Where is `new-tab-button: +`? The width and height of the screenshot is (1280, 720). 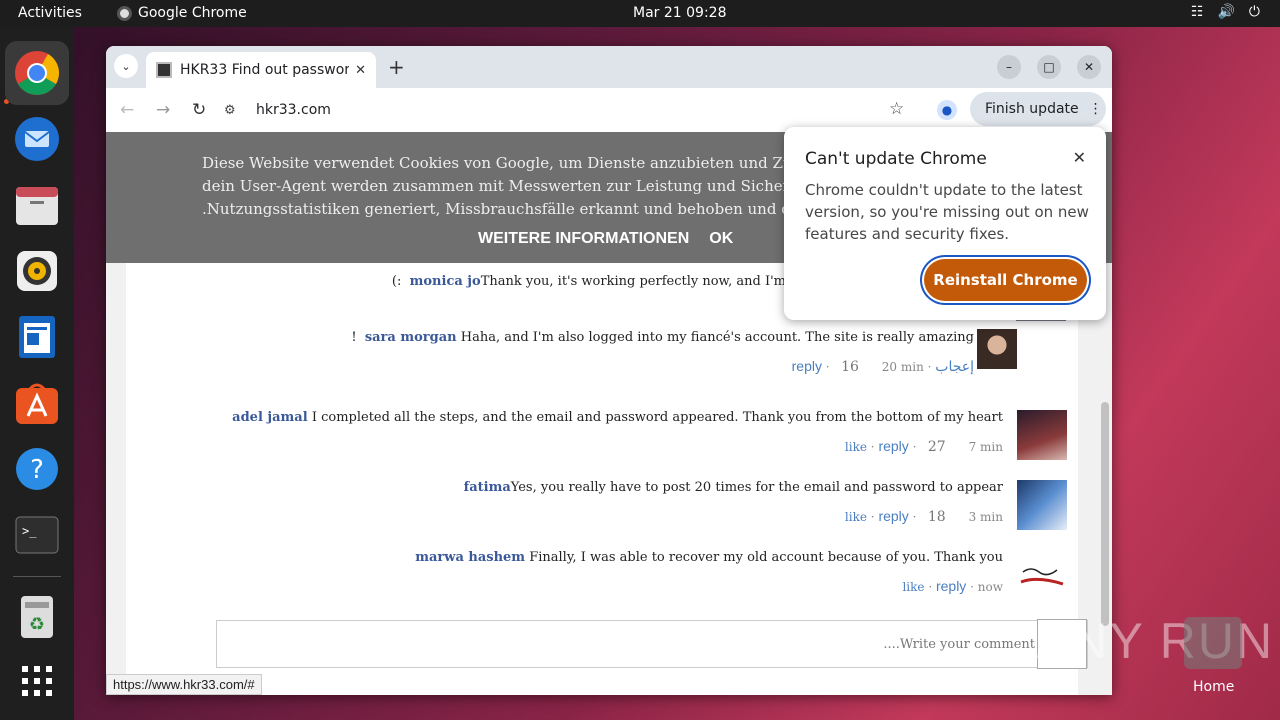 new-tab-button: + is located at coordinates (396, 67).